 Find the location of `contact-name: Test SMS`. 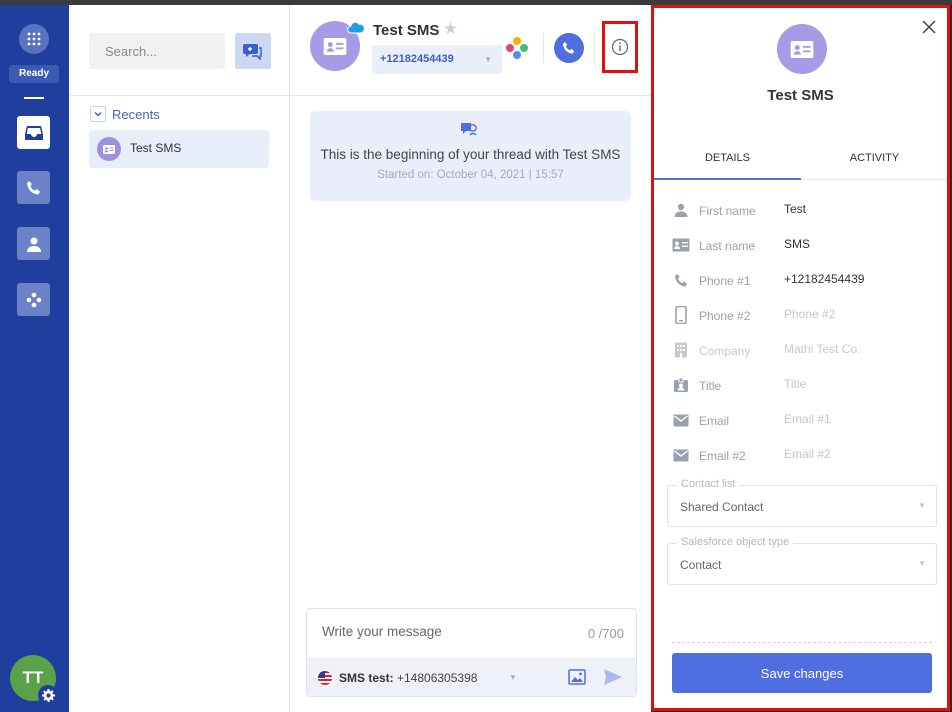

contact-name: Test SMS is located at coordinates (406, 30).